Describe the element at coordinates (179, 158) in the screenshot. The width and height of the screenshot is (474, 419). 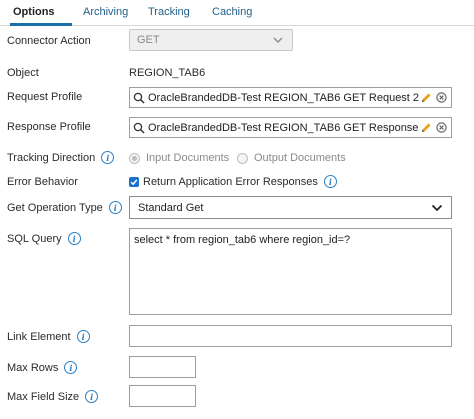
I see `radio-input-documents: Input Documents` at that location.